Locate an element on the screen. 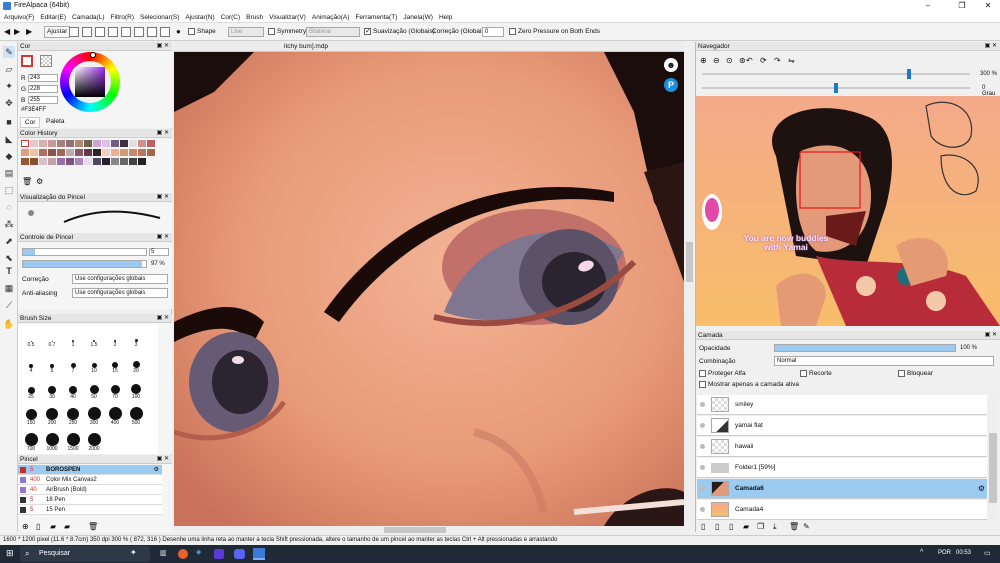 This screenshot has height=563, width=1000. move-tool-icon: ✥ is located at coordinates (9, 103).